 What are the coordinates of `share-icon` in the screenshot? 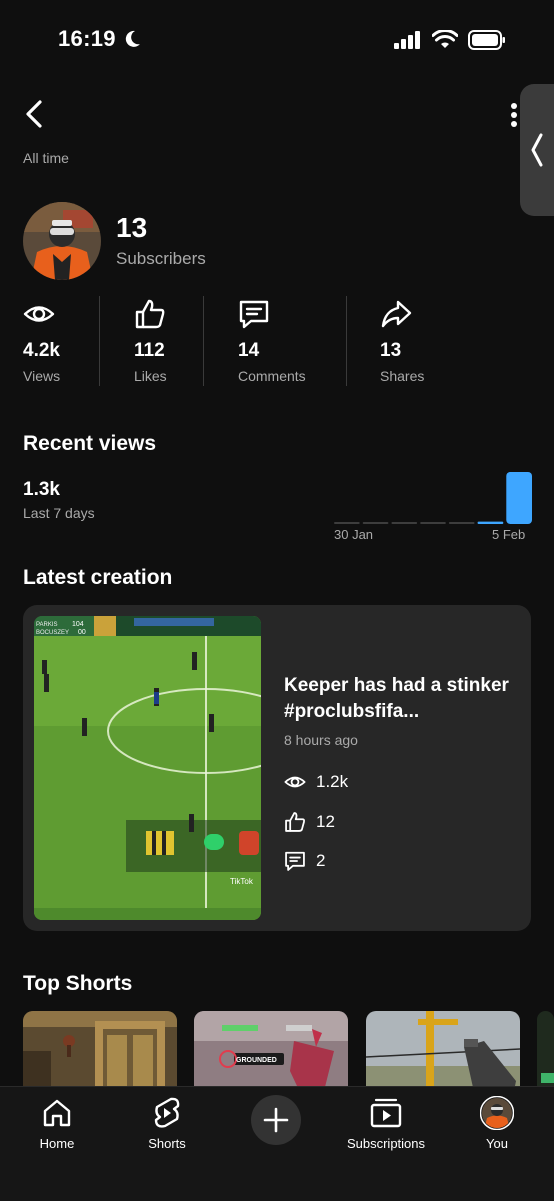 It's located at (396, 314).